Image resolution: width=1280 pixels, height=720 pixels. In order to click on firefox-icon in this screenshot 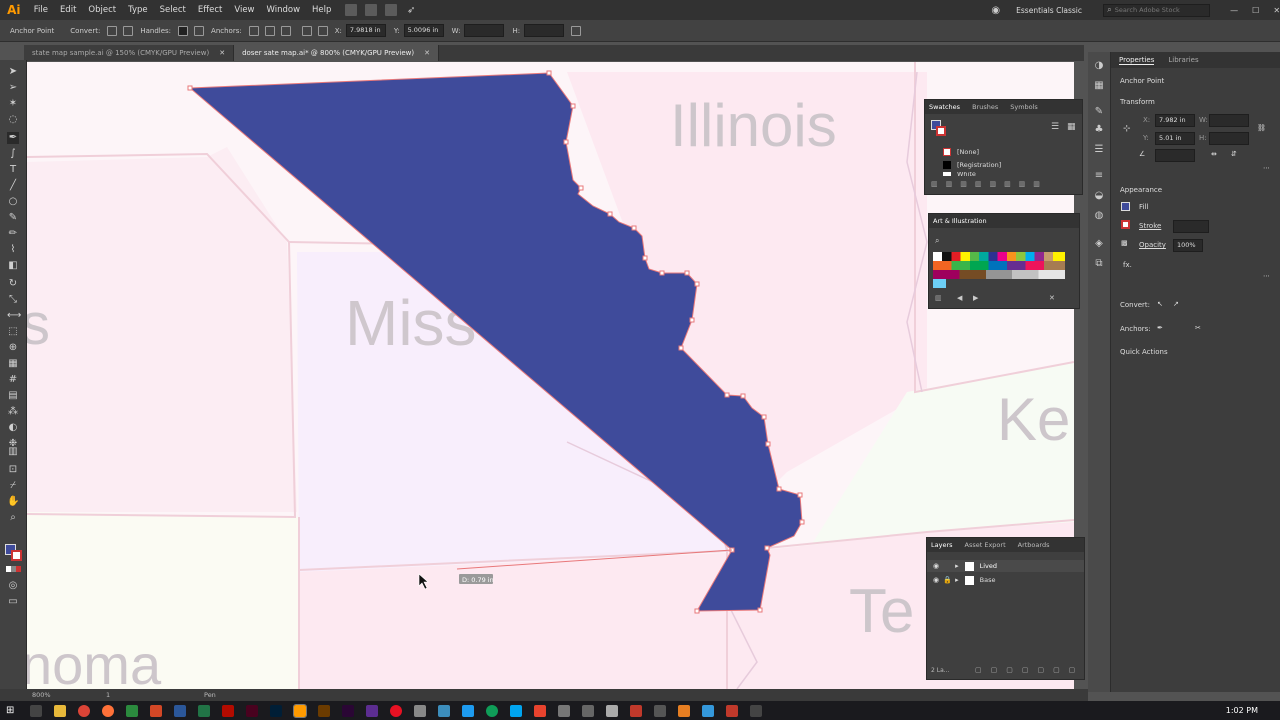, I will do `click(108, 710)`.